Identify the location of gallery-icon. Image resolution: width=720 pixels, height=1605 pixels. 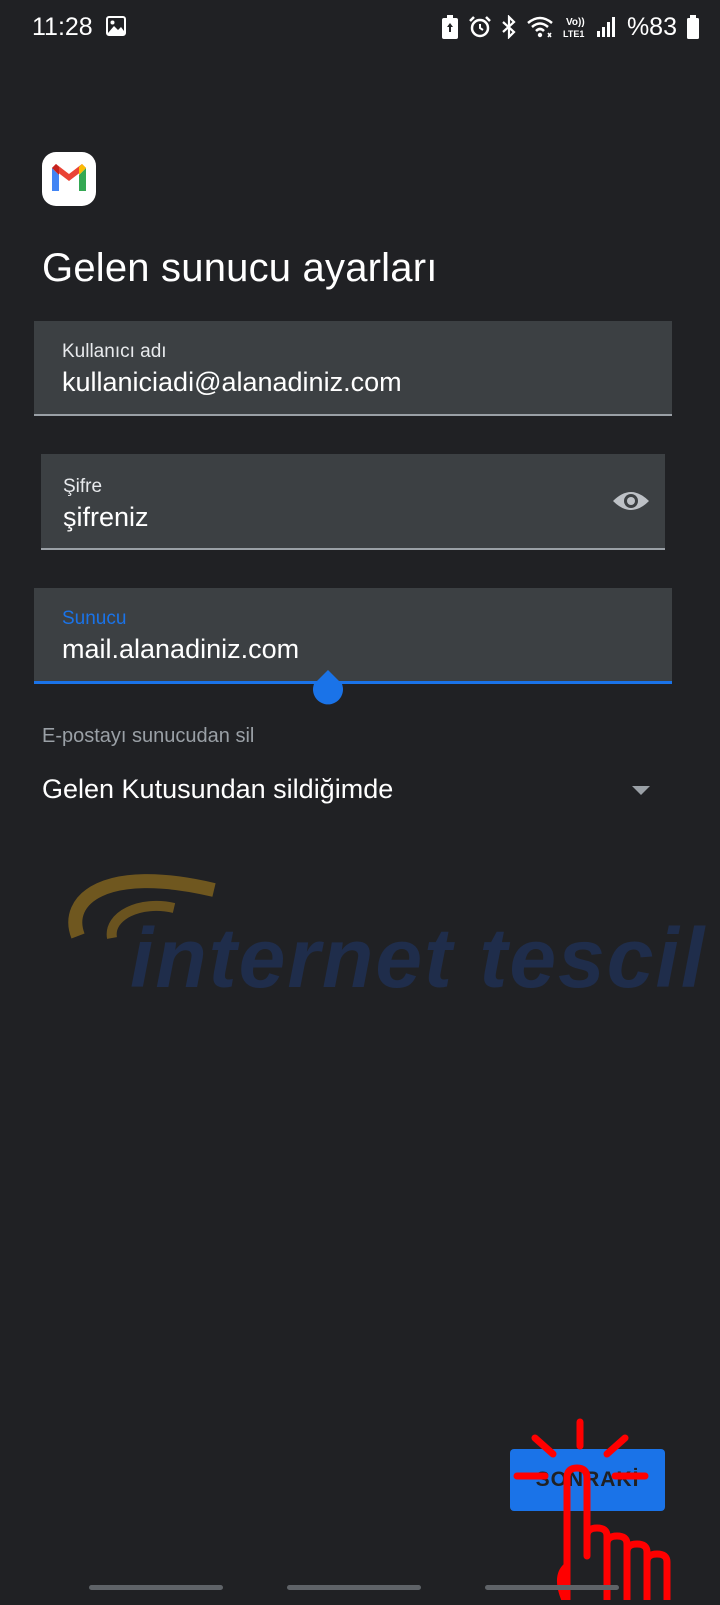
(116, 28).